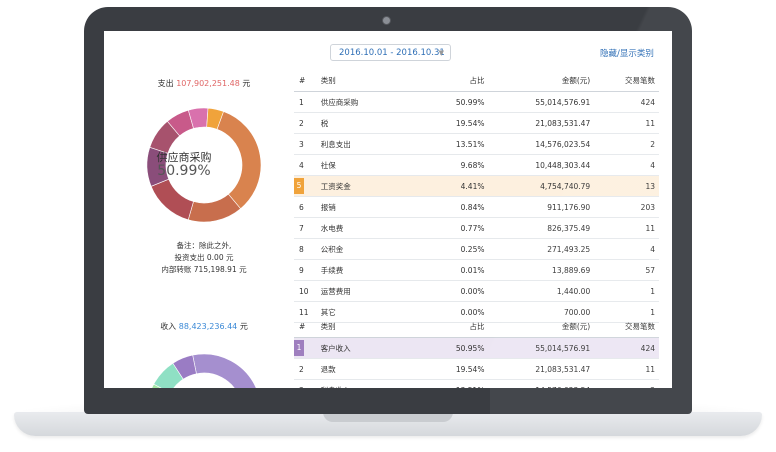 This screenshot has width=776, height=452. I want to click on table-row: 5 工资奖金 4.41% 4,754,740.79 13, so click(476, 186).